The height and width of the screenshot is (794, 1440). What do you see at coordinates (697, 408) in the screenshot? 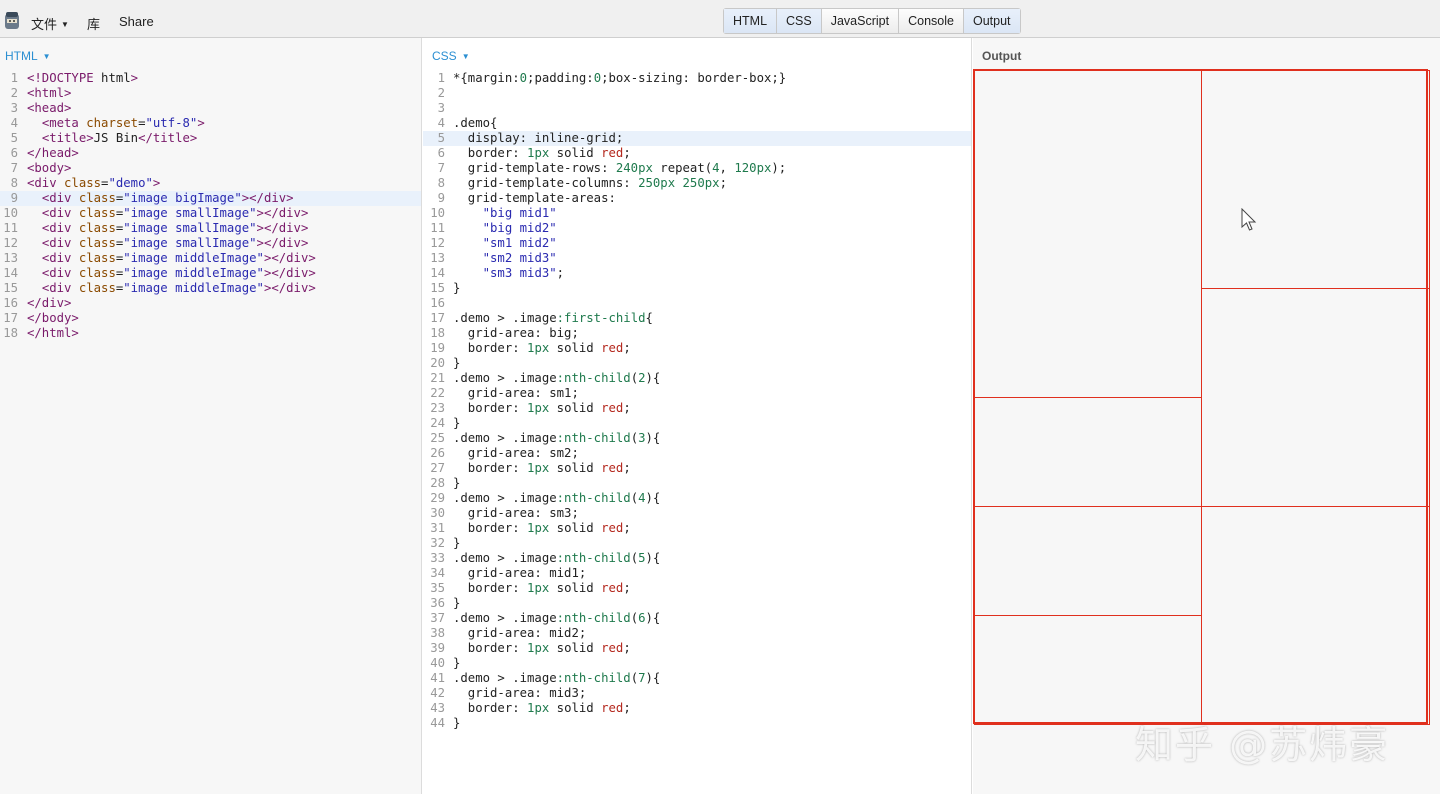
I see `code-line: 23 border: 1px solid red;` at bounding box center [697, 408].